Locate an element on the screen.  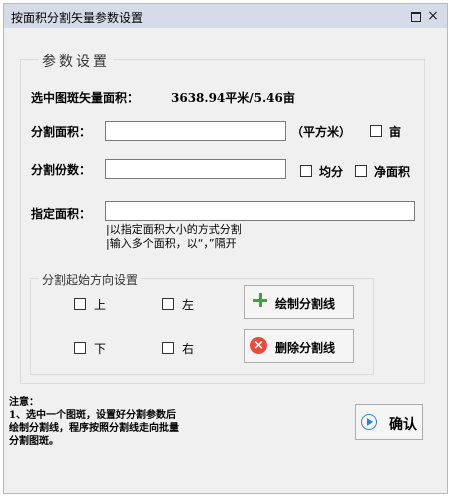
split-area-label: 分割面积： is located at coordinates (61, 132).